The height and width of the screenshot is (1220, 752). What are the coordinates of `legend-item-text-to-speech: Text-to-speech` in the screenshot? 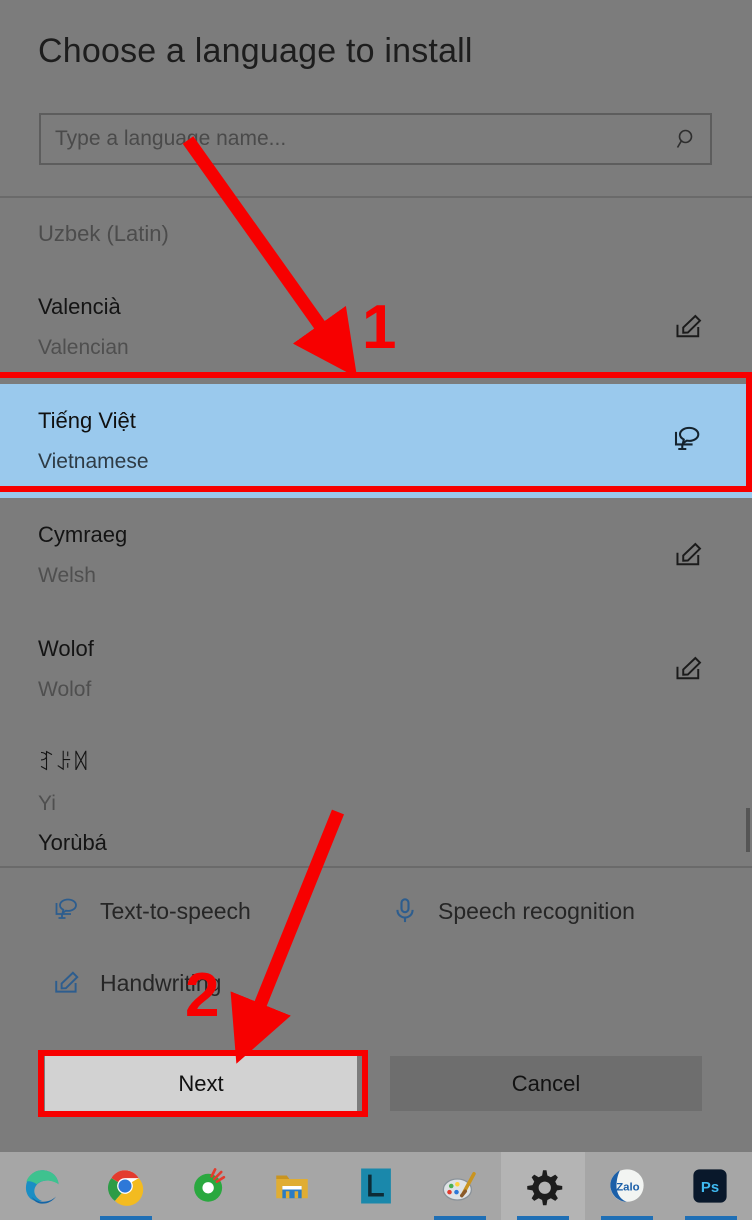 It's located at (151, 911).